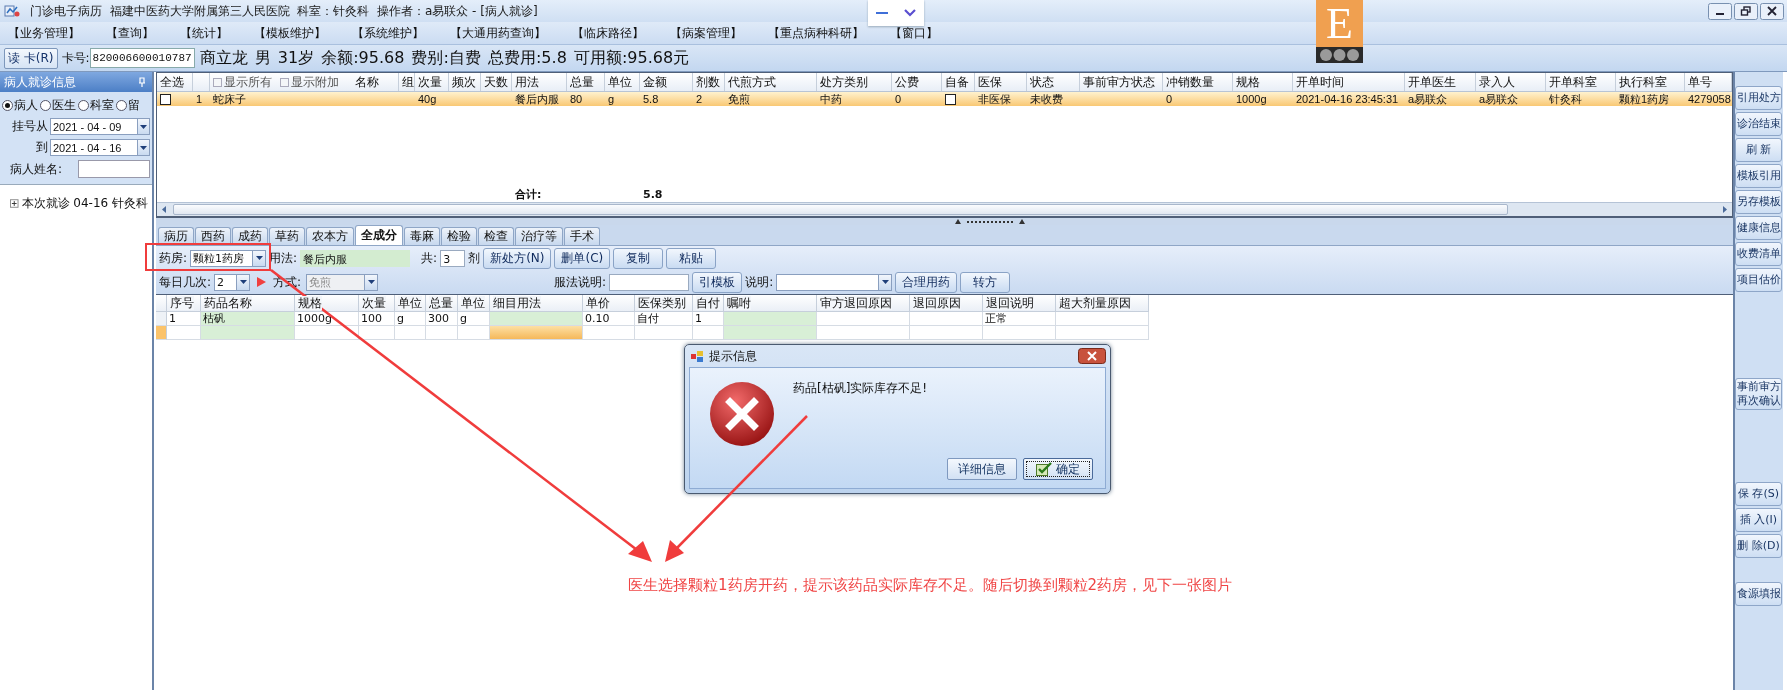  What do you see at coordinates (739, 99) in the screenshot?
I see `table-cell-text: 免煎` at bounding box center [739, 99].